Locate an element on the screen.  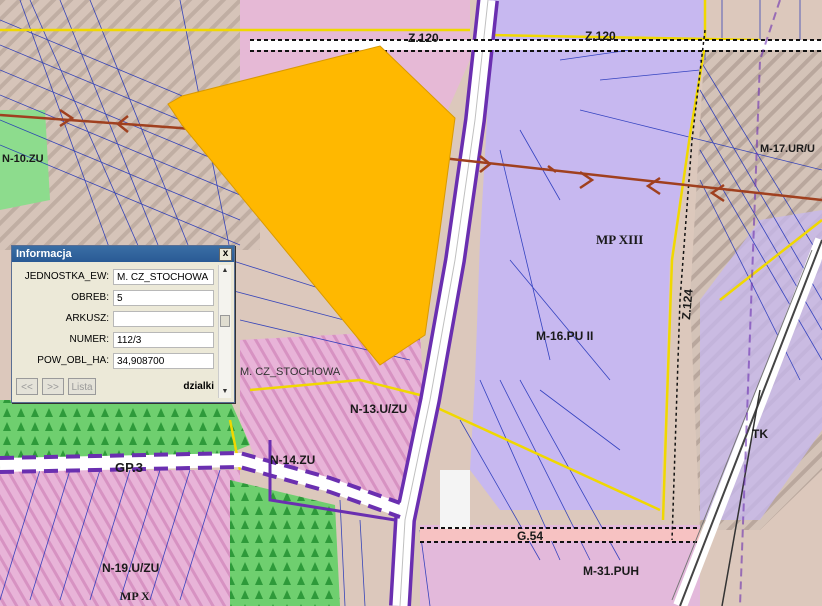
zone-label-mp-xiii: MP XIII is located at coordinates (619, 239).